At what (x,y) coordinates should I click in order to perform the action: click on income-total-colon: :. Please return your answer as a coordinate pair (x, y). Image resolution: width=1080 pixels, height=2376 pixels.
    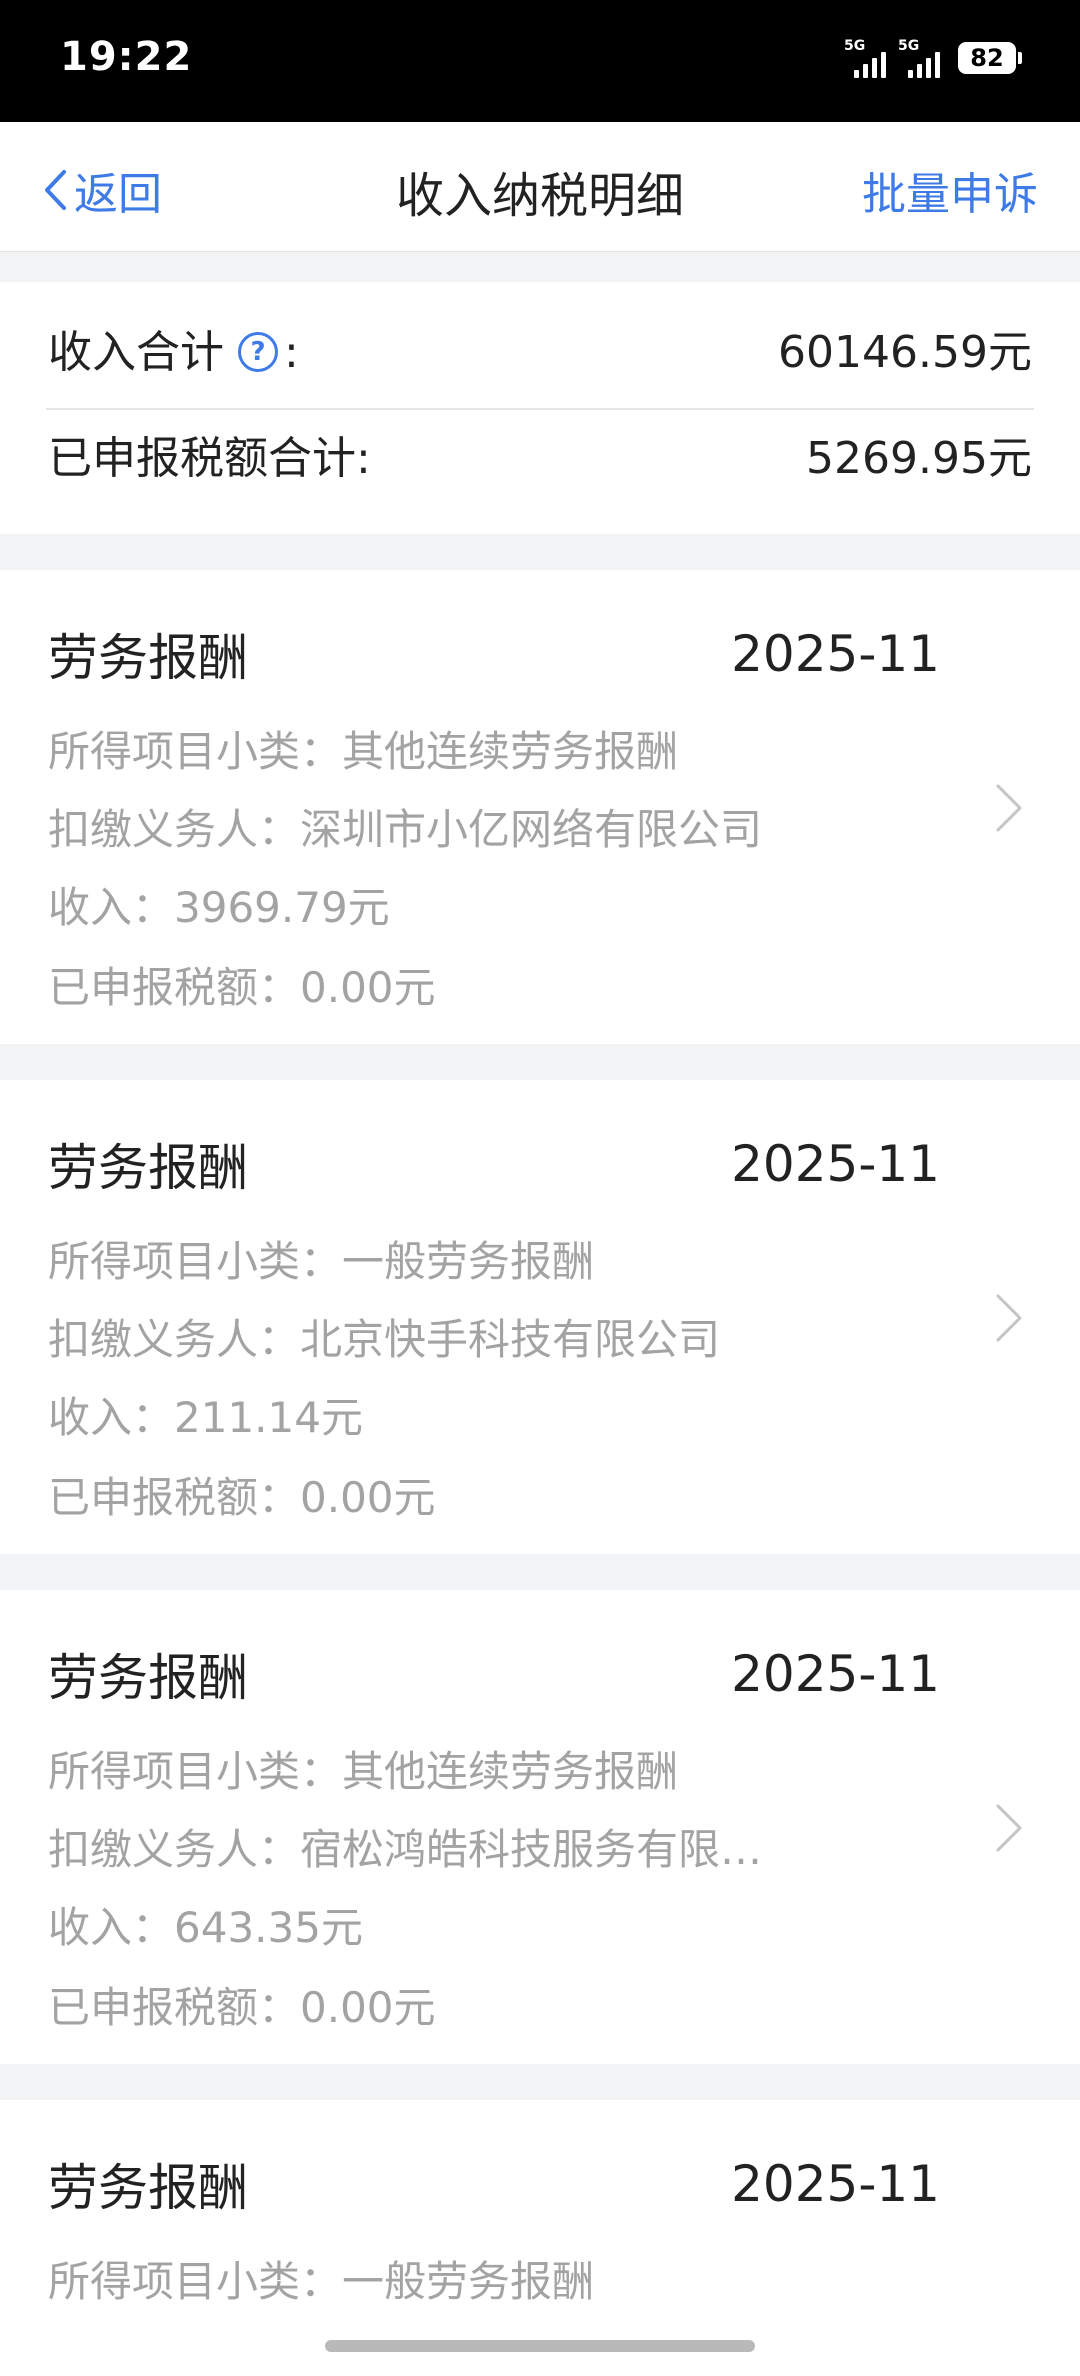
    Looking at the image, I should click on (291, 352).